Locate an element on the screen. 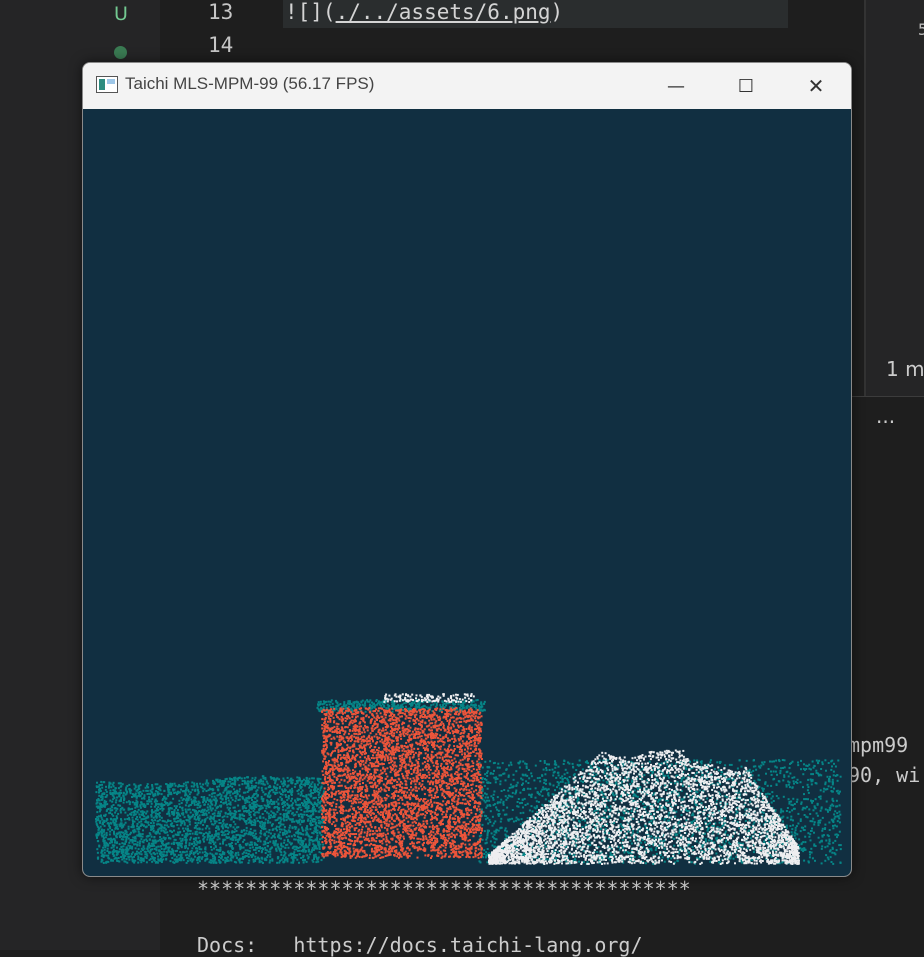  particle-field is located at coordinates (468, 779).